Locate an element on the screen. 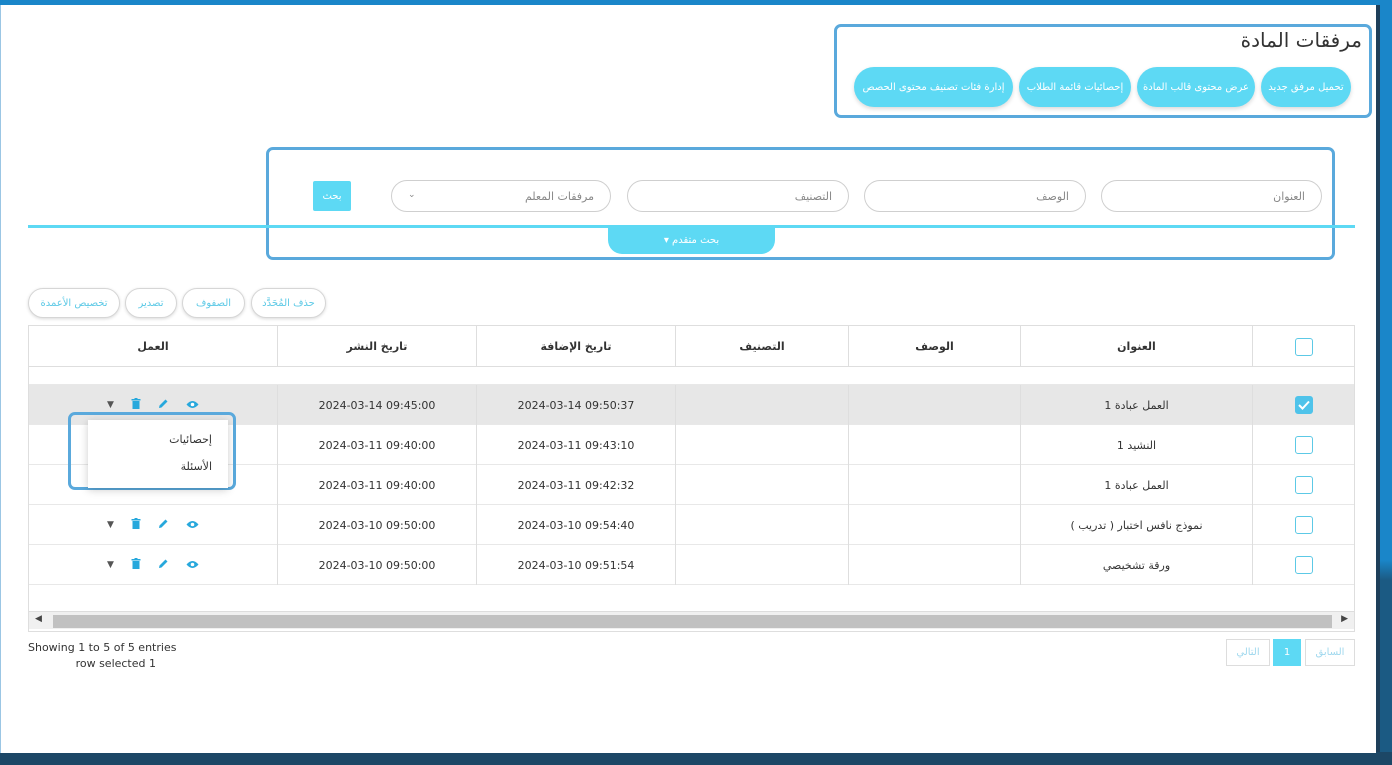 This screenshot has height=765, width=1392. title-cell: النشيد 1 is located at coordinates (1137, 445).